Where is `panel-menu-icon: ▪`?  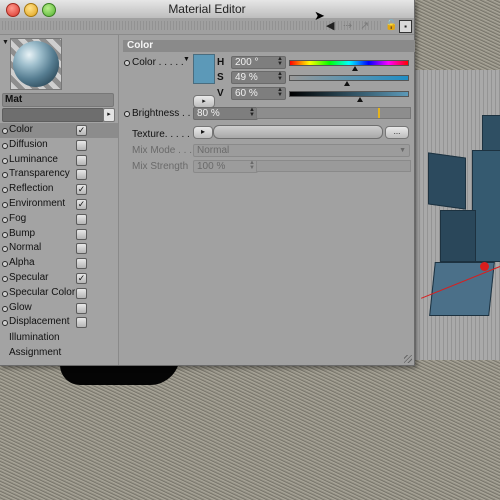
panel-menu-icon: ▪ is located at coordinates (405, 26).